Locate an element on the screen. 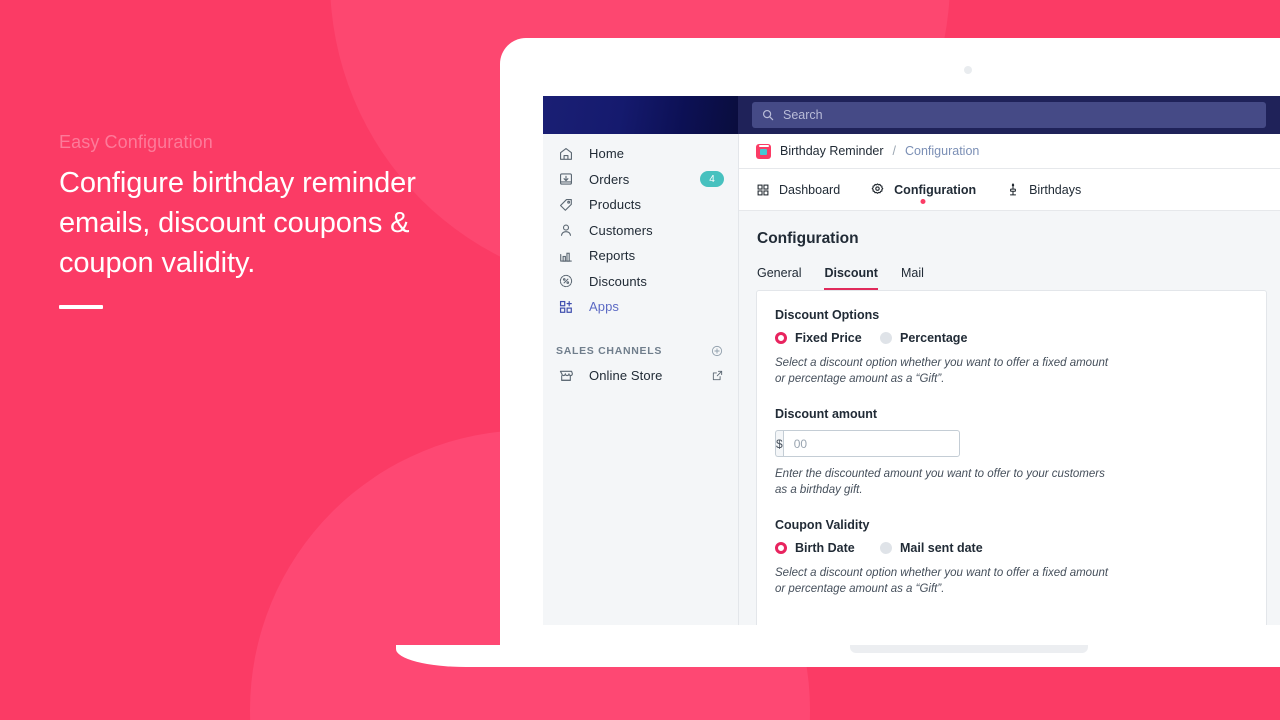 The image size is (1280, 720). laptop-notch is located at coordinates (969, 649).